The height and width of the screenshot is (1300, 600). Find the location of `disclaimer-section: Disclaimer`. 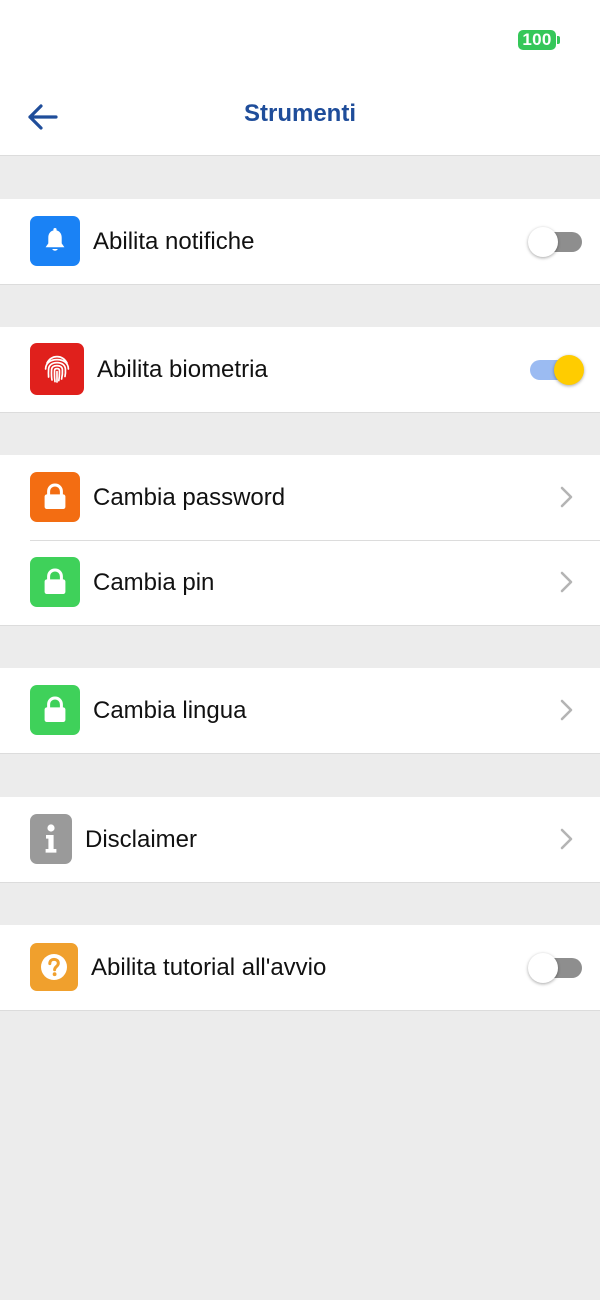

disclaimer-section: Disclaimer is located at coordinates (300, 840).